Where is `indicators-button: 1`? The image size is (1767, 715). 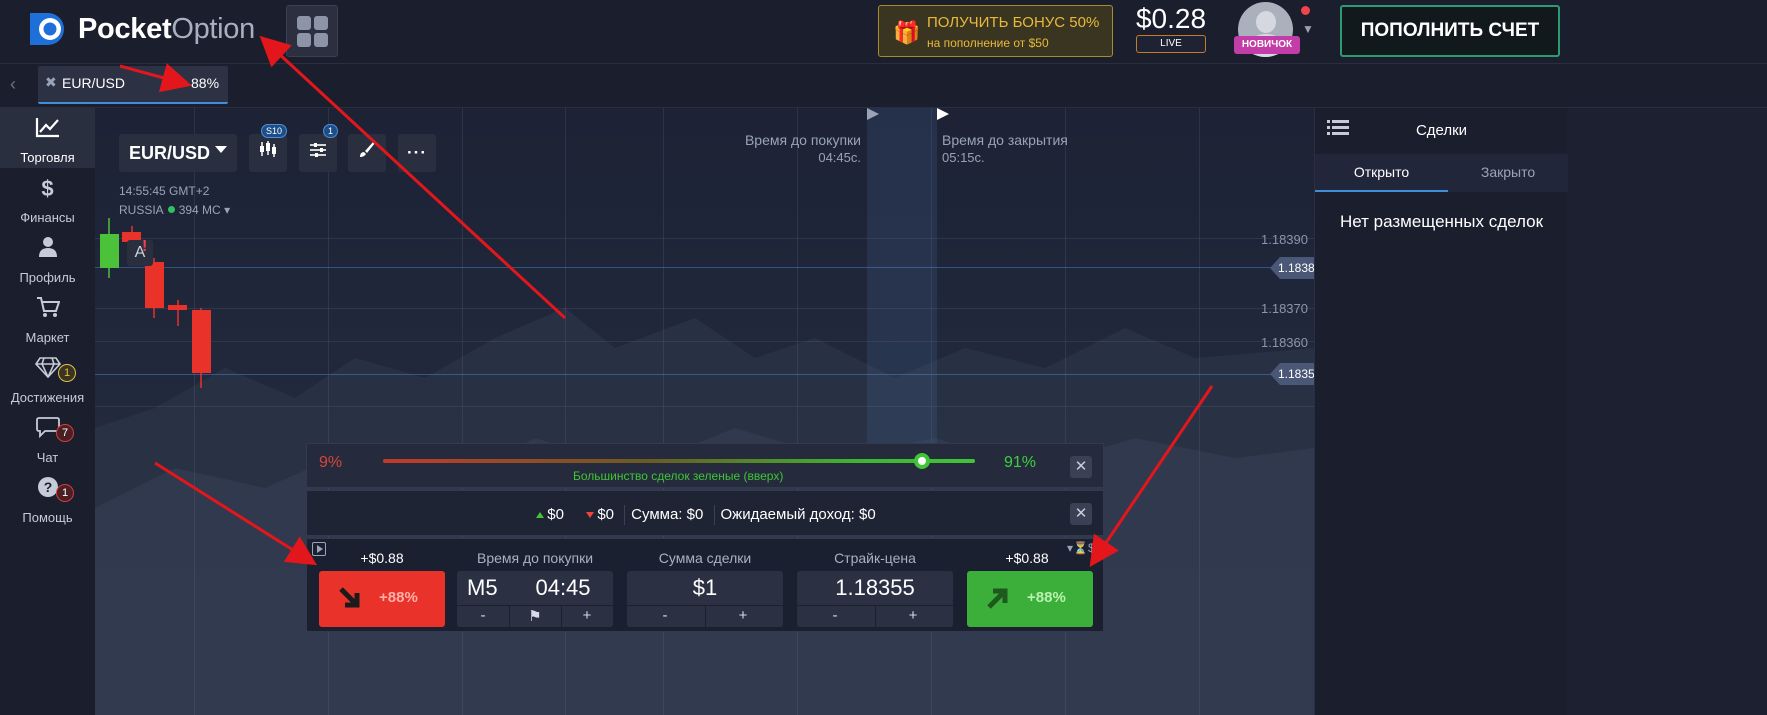 indicators-button: 1 is located at coordinates (319, 148).